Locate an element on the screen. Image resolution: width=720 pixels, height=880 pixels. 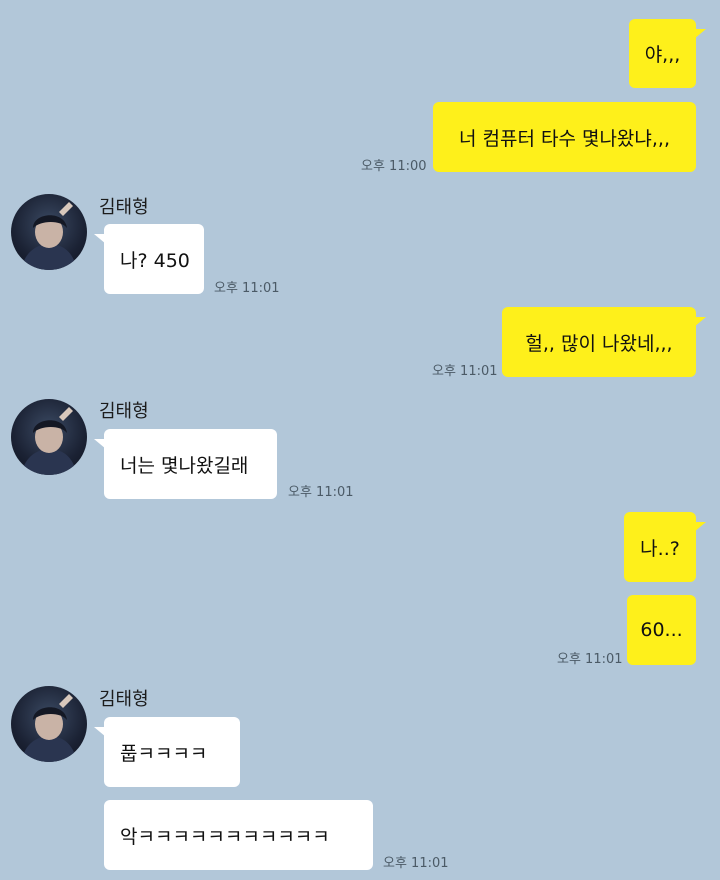
partner-message-bubble: 너는 몇나왔길래 is located at coordinates (185, 464).